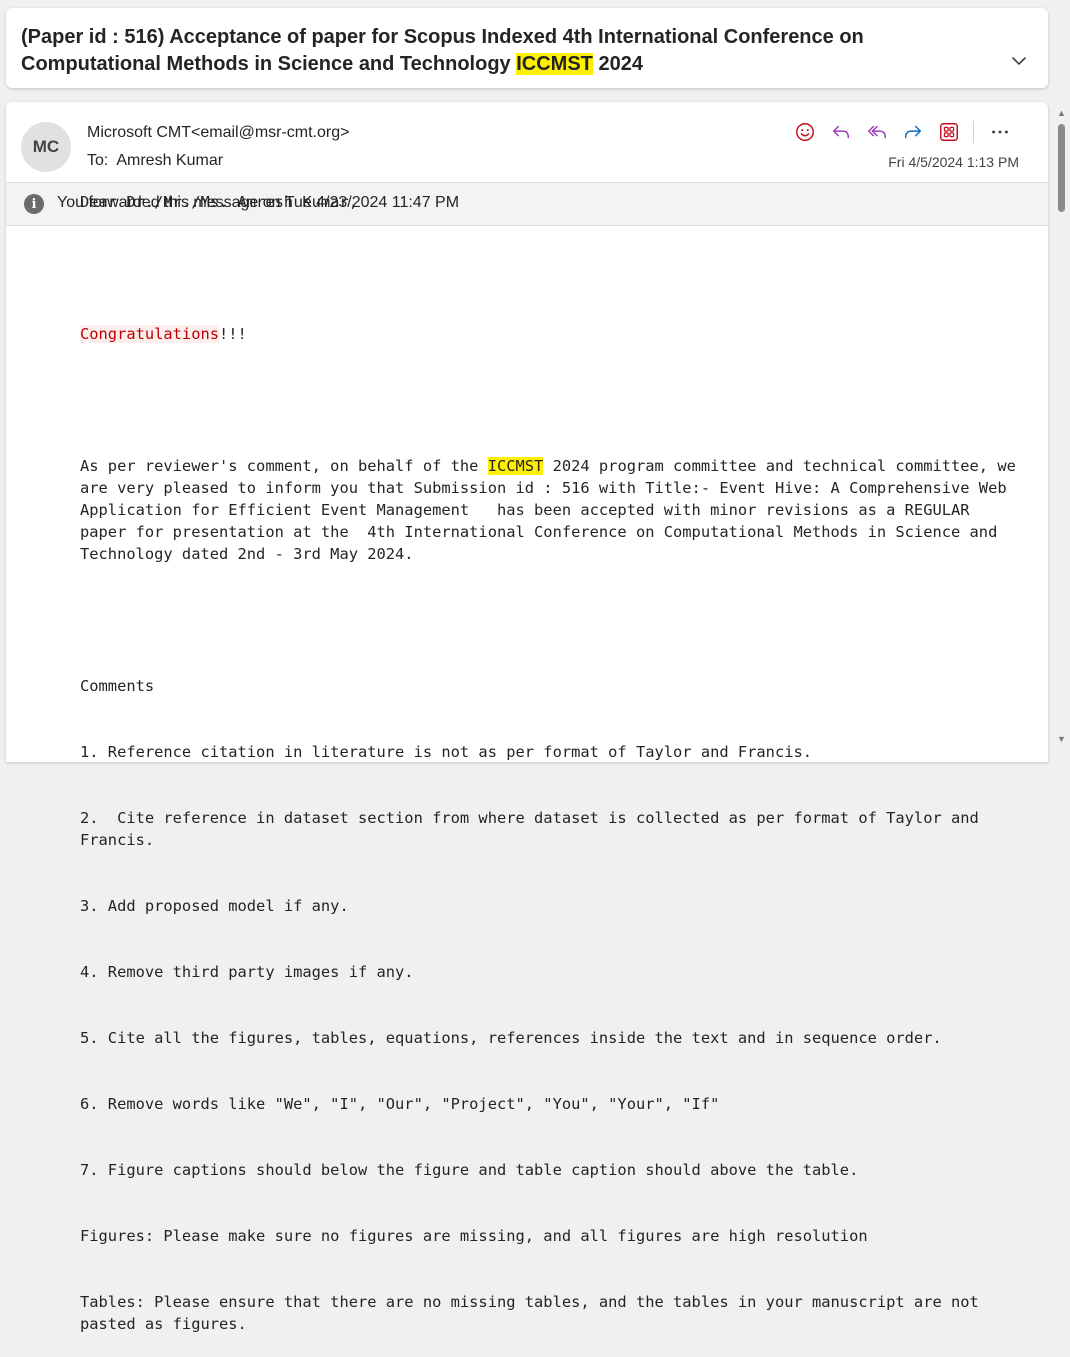 This screenshot has width=1070, height=1357. What do you see at coordinates (515, 466) in the screenshot?
I see `body-highlight: ICCMST` at bounding box center [515, 466].